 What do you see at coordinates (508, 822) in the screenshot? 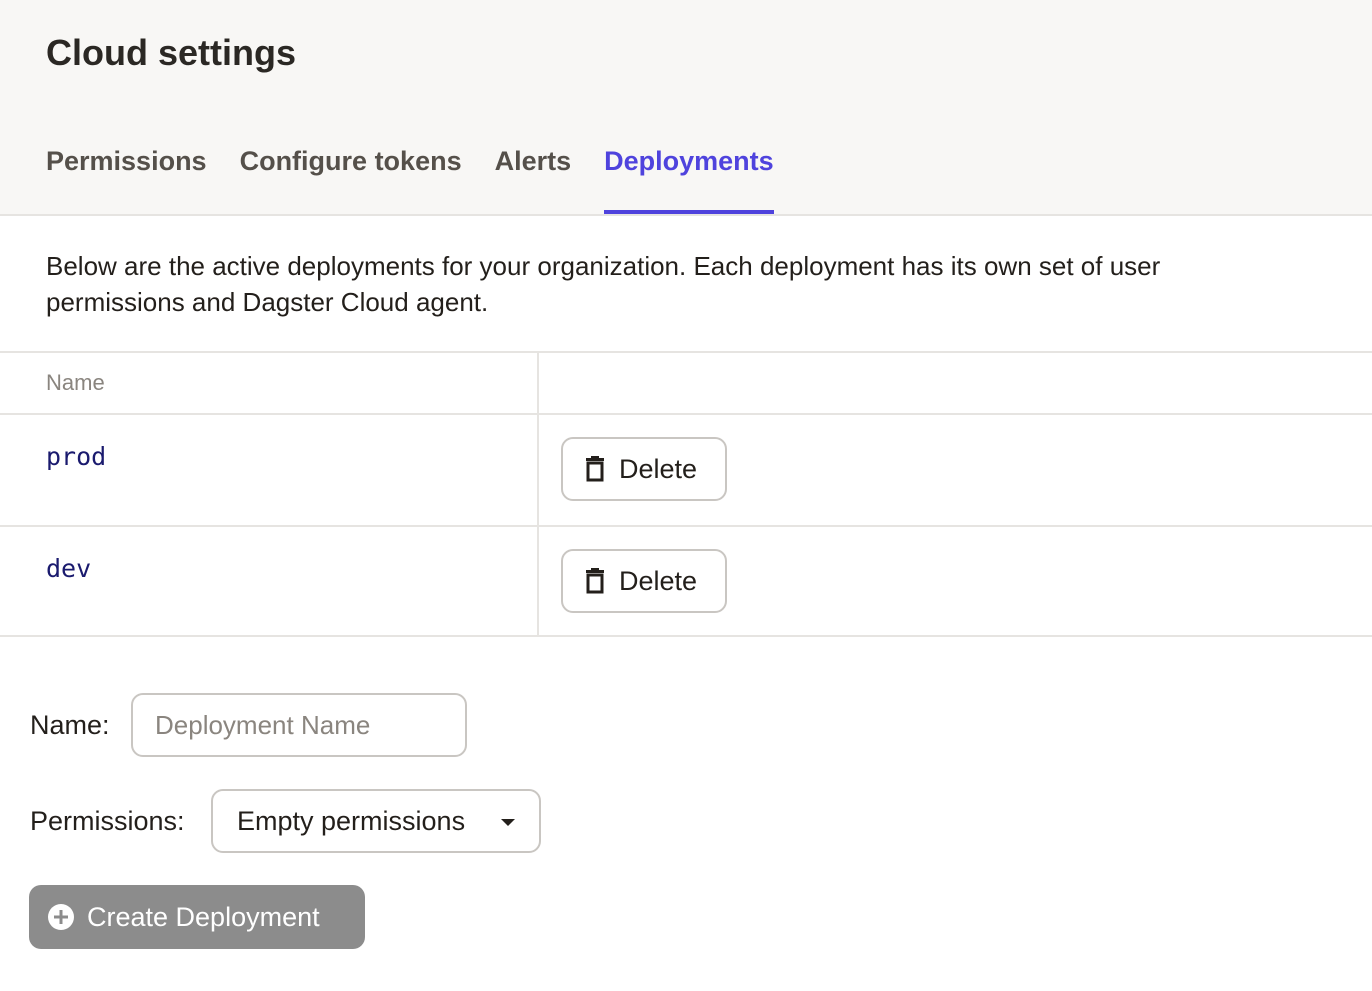
I see `caret-down-icon` at bounding box center [508, 822].